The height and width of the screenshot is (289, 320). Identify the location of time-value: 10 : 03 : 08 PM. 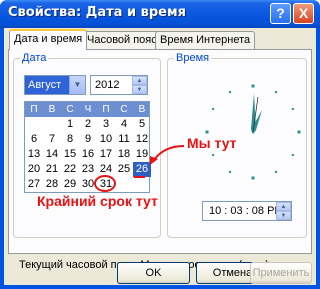
(246, 211).